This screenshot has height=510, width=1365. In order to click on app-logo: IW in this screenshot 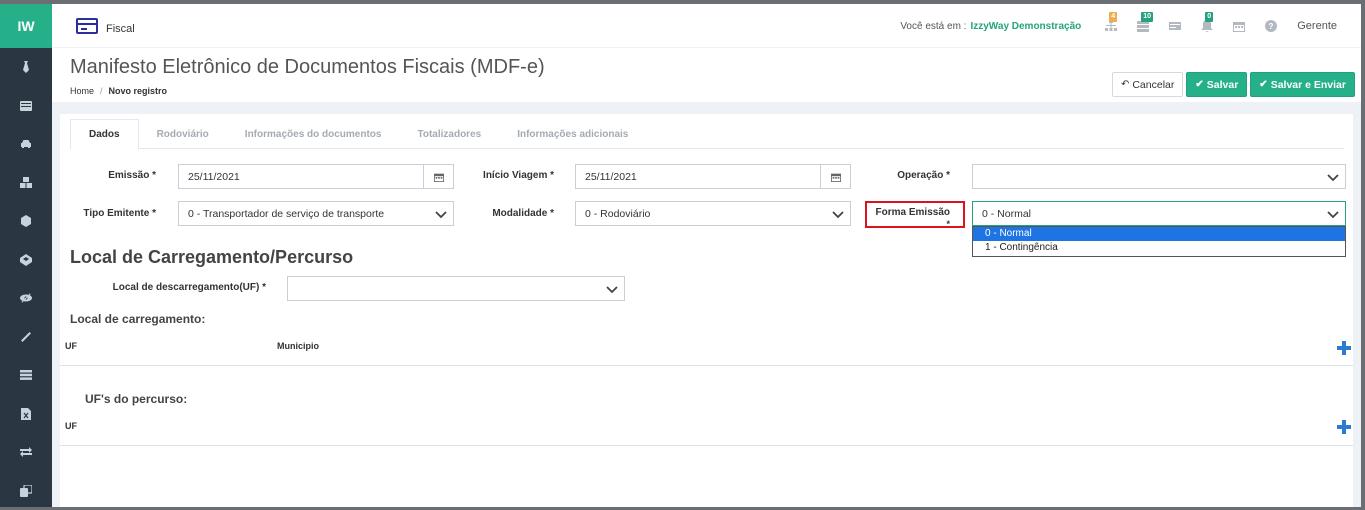, I will do `click(26, 26)`.